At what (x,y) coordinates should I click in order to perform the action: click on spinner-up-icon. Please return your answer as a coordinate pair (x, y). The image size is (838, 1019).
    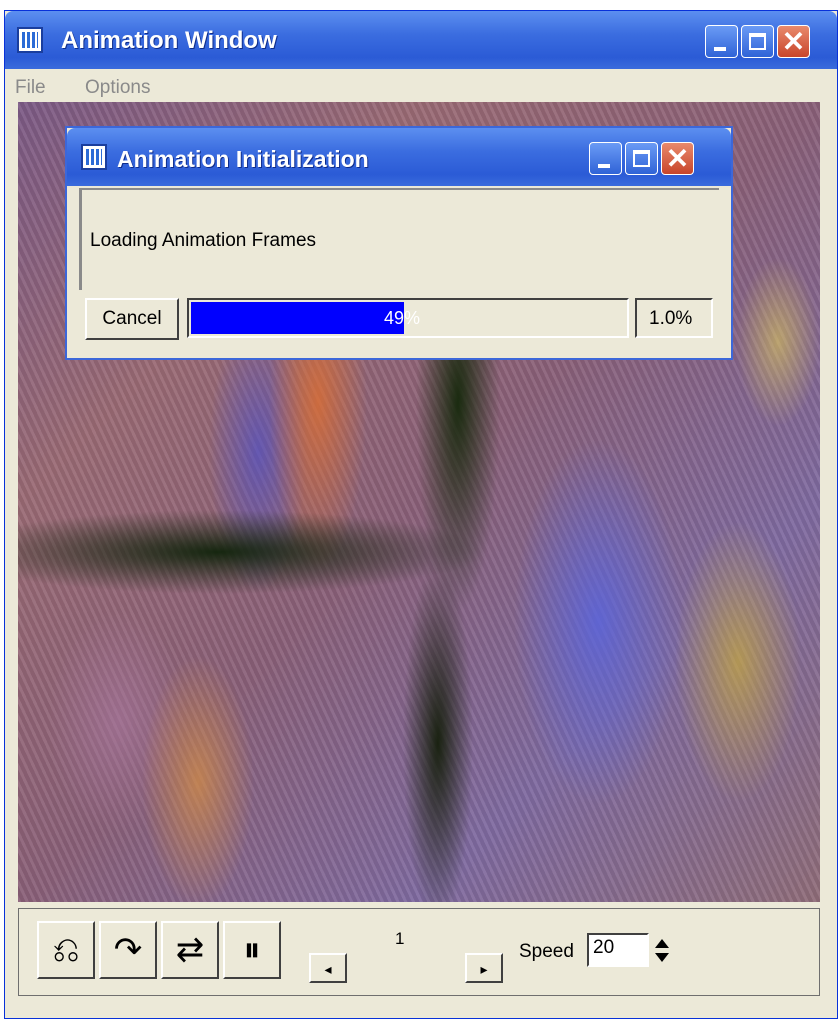
    Looking at the image, I should click on (662, 943).